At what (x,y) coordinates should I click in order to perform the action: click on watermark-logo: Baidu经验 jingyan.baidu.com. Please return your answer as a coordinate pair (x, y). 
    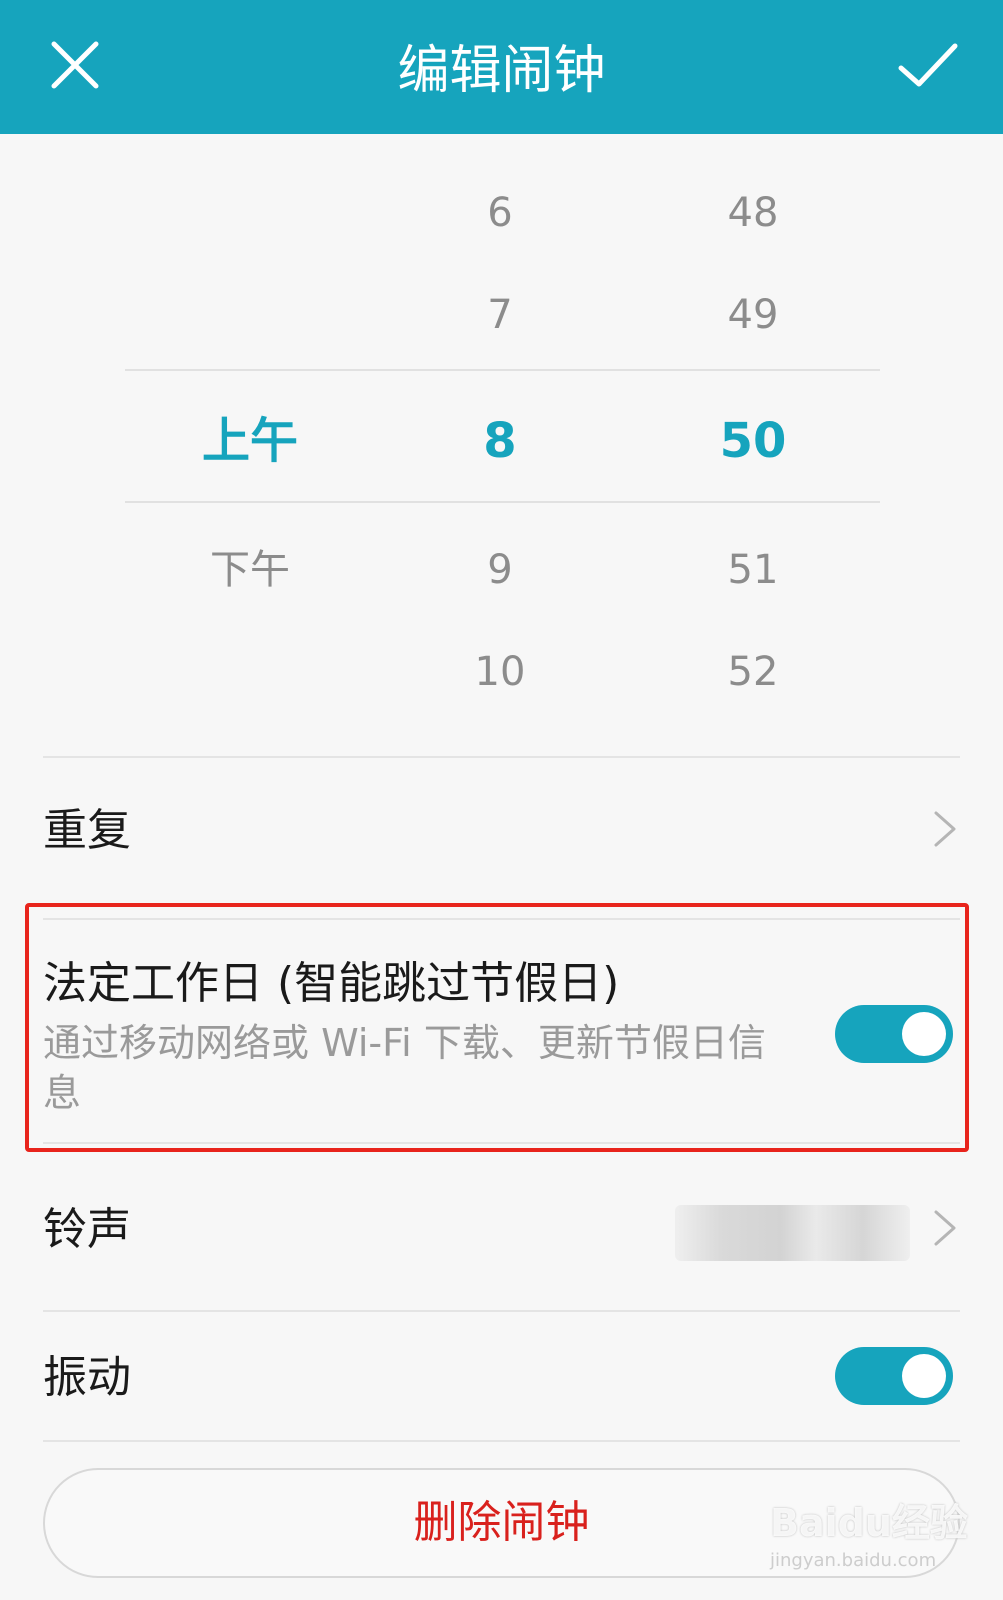
    Looking at the image, I should click on (875, 1537).